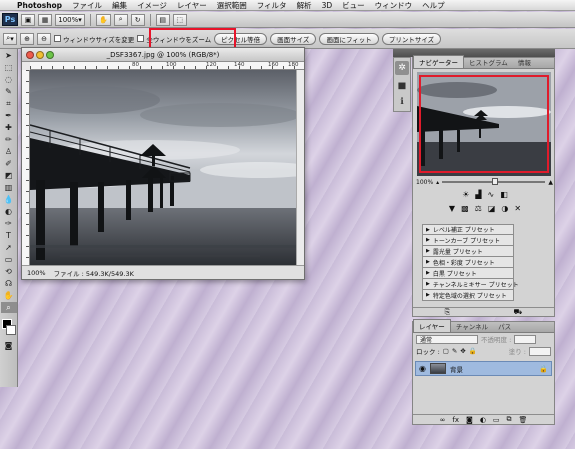 The height and width of the screenshot is (449, 575). I want to click on clone-stamp-tool: ♙, so click(9, 151).